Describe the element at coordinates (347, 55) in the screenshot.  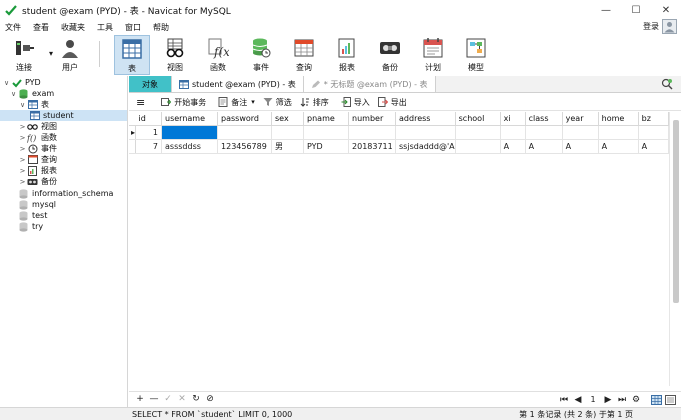
I see `toolbar-report-button: 报表` at that location.